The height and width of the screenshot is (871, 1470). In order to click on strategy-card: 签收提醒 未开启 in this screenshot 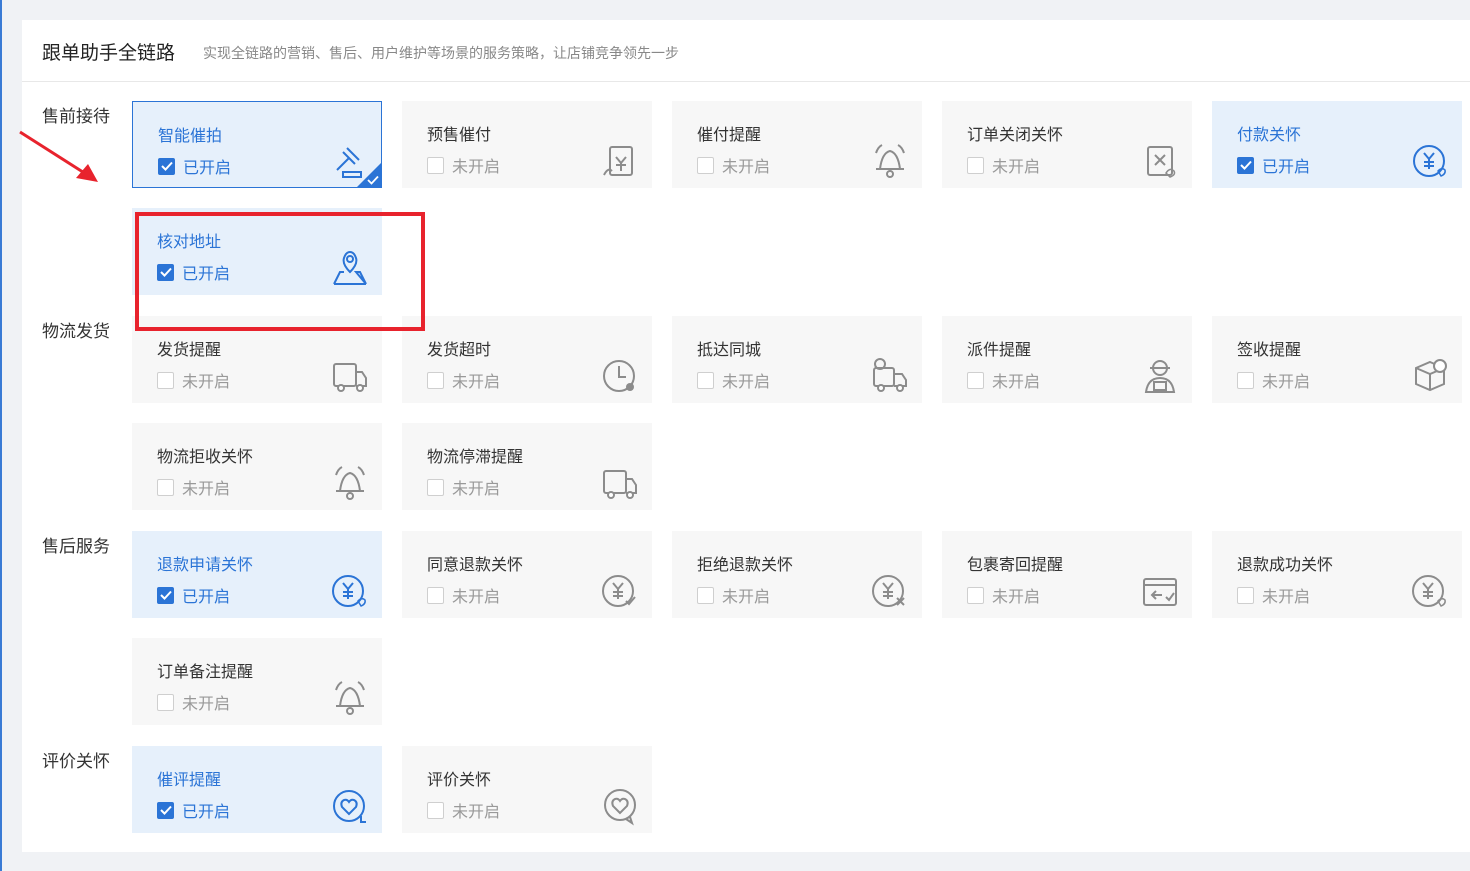, I will do `click(1337, 359)`.